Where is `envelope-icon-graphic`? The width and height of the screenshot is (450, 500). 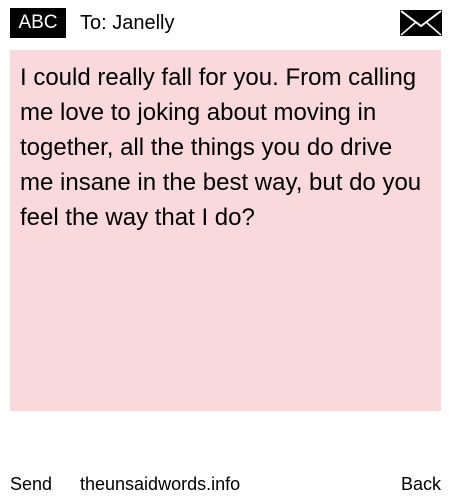 envelope-icon-graphic is located at coordinates (421, 23).